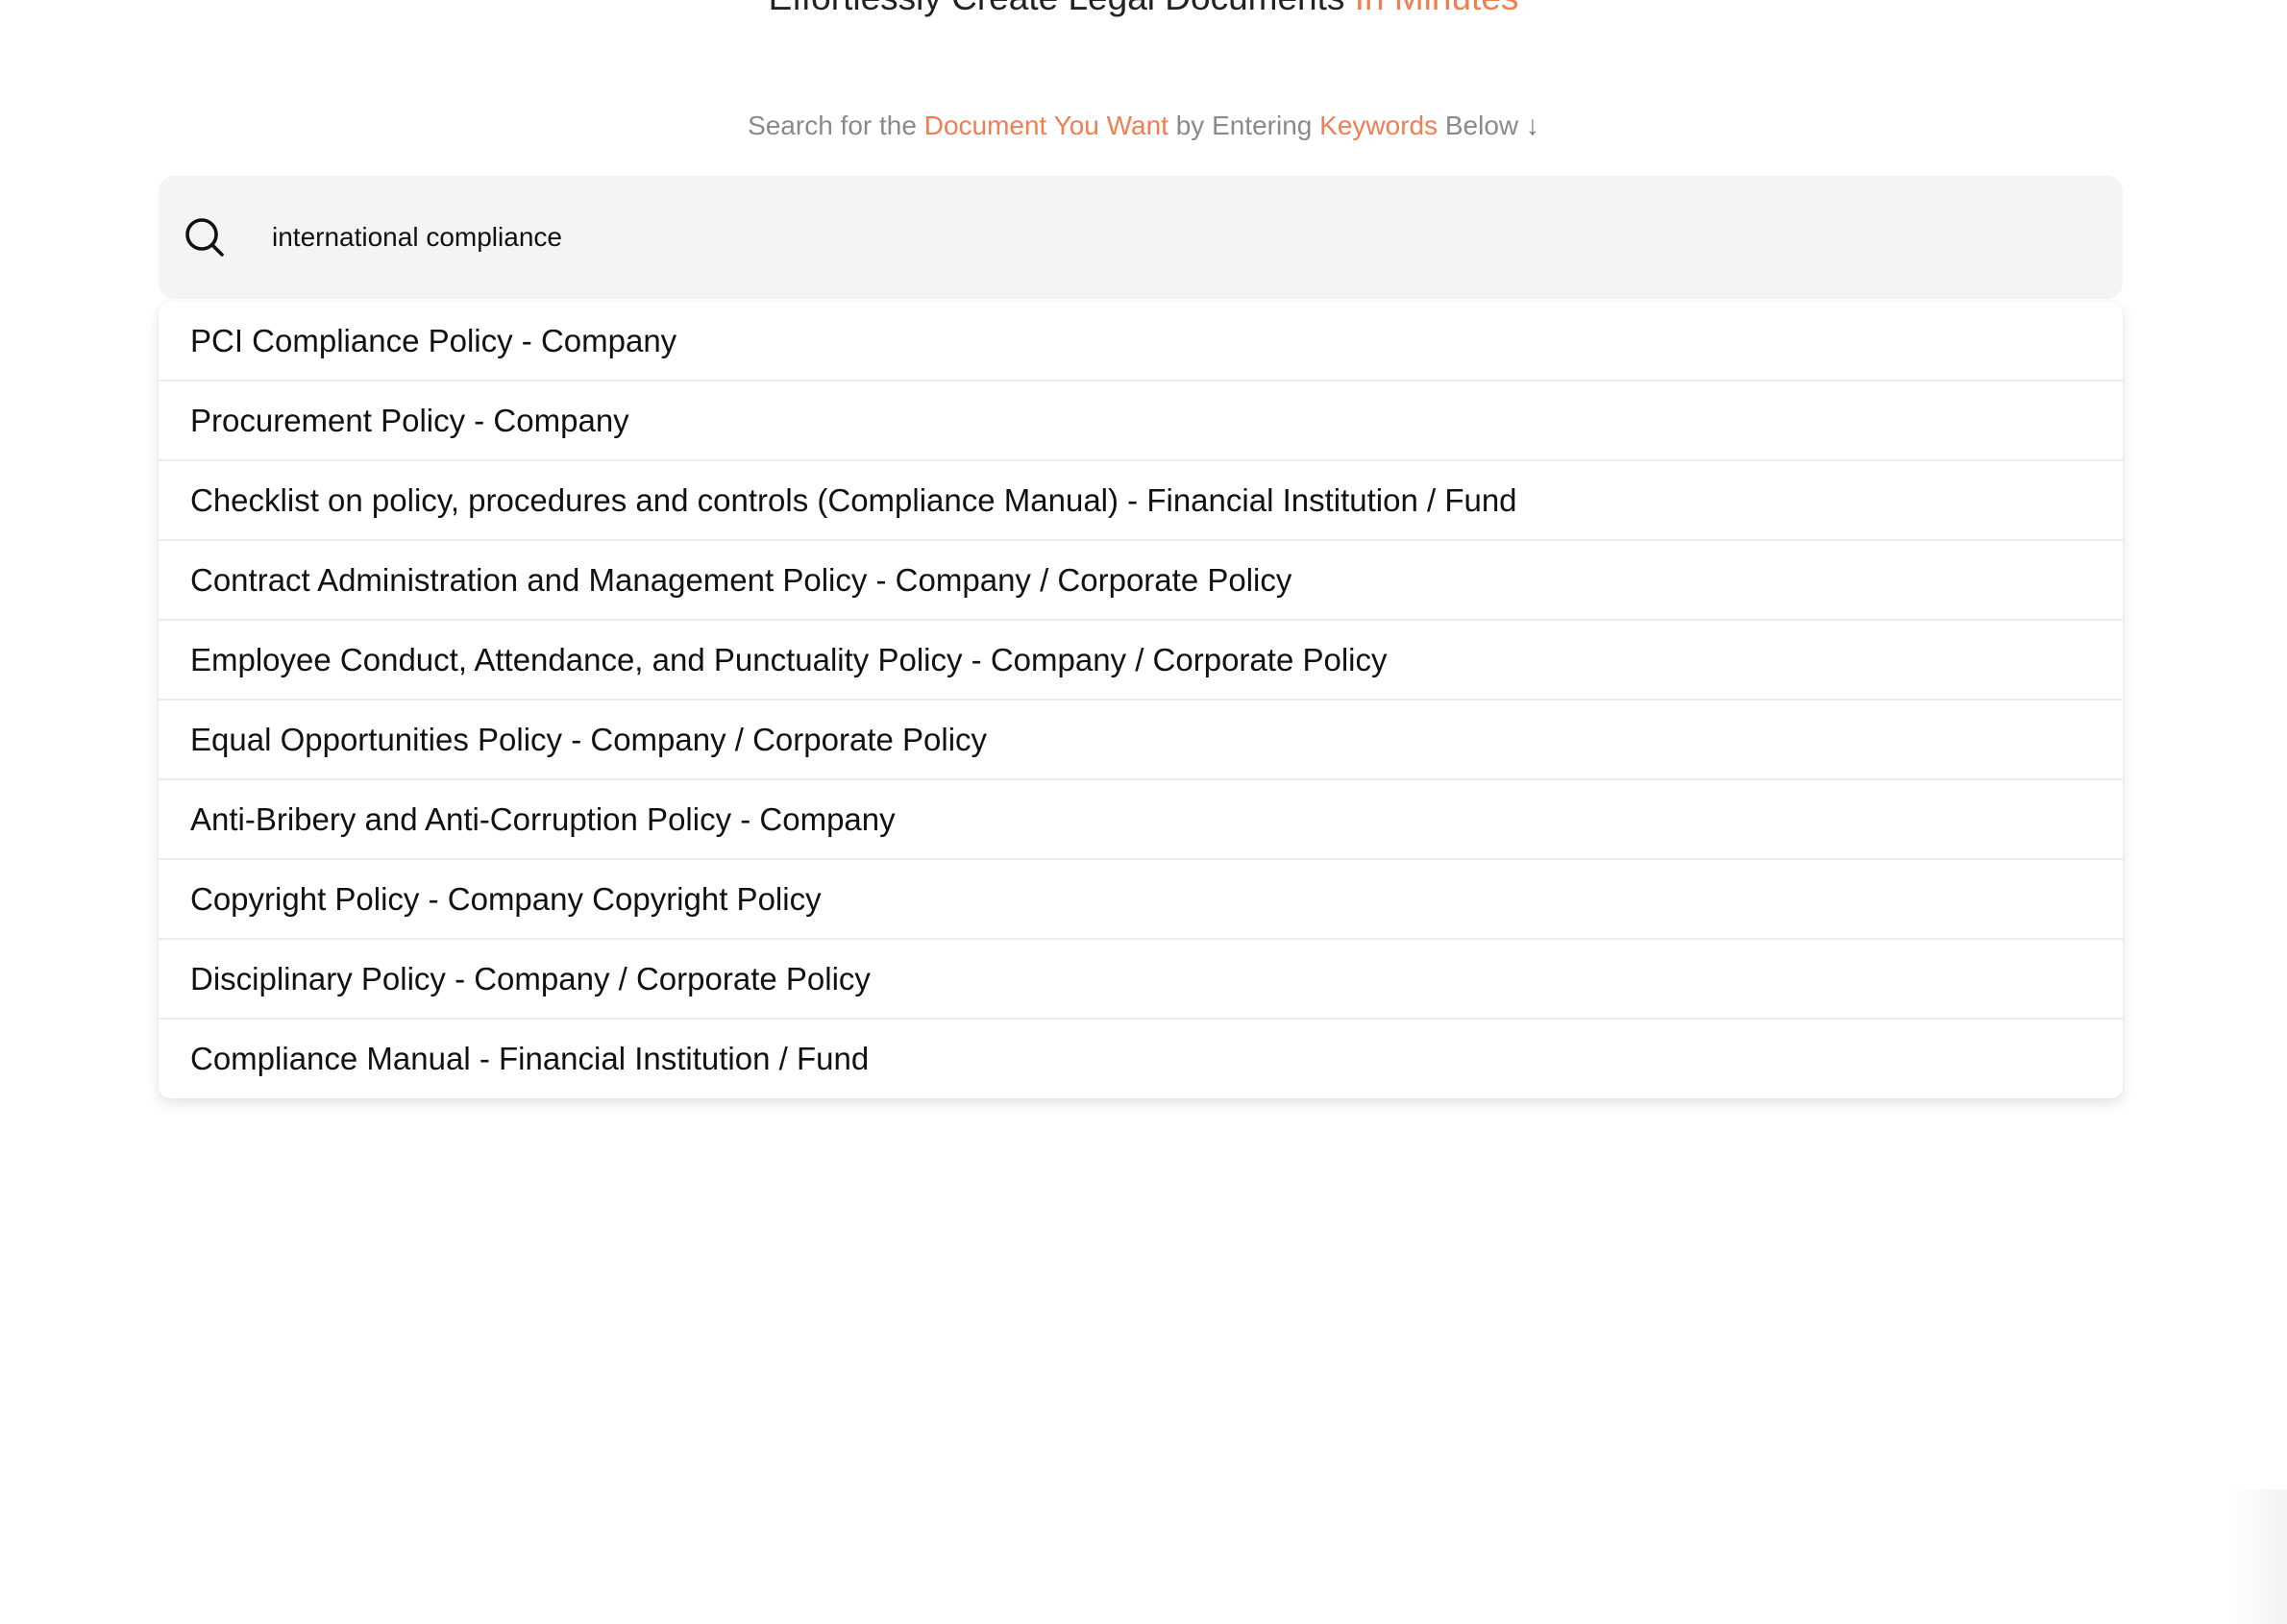 This screenshot has height=1624, width=2287. Describe the element at coordinates (832, 126) in the screenshot. I see `subtitle-text-1: Search for the` at that location.